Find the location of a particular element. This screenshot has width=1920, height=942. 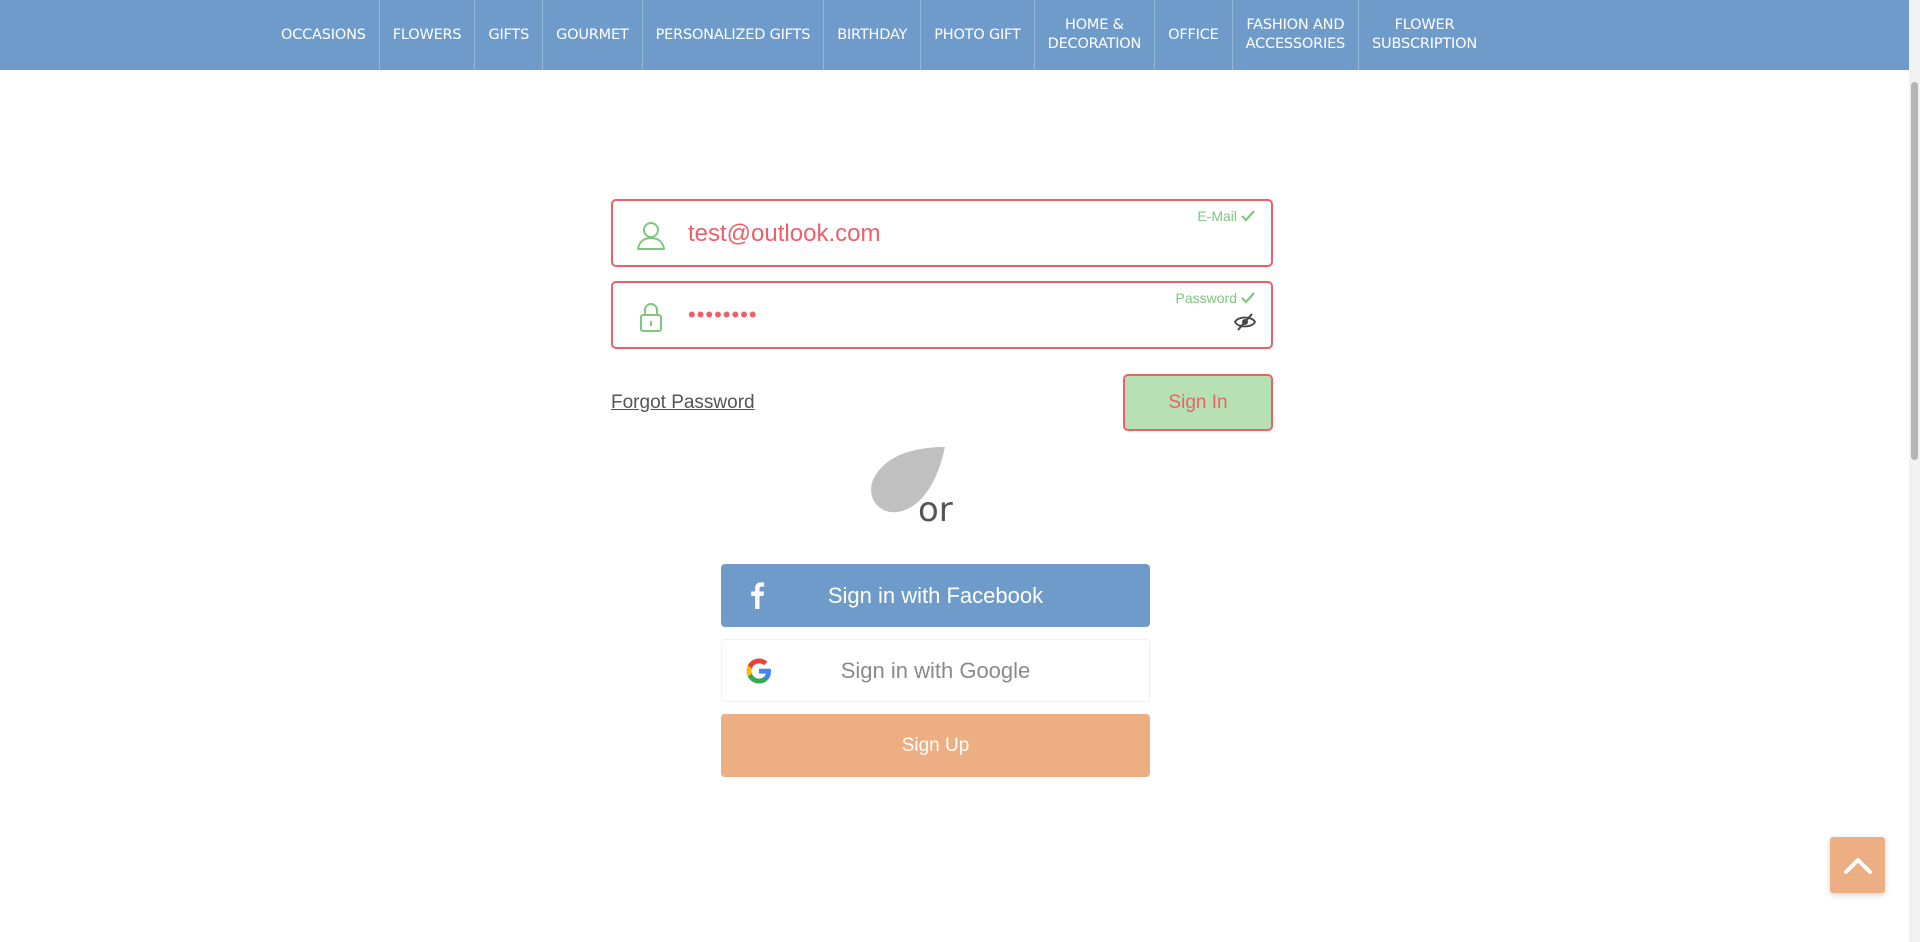

google-icon is located at coordinates (758, 671).